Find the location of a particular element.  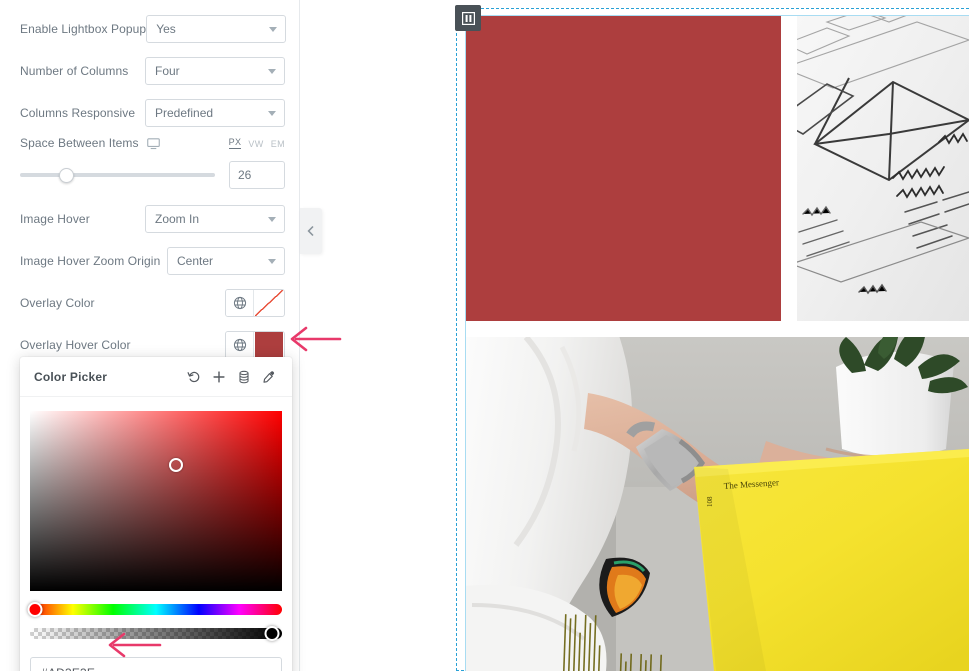

unit-vw: VW is located at coordinates (255, 144).